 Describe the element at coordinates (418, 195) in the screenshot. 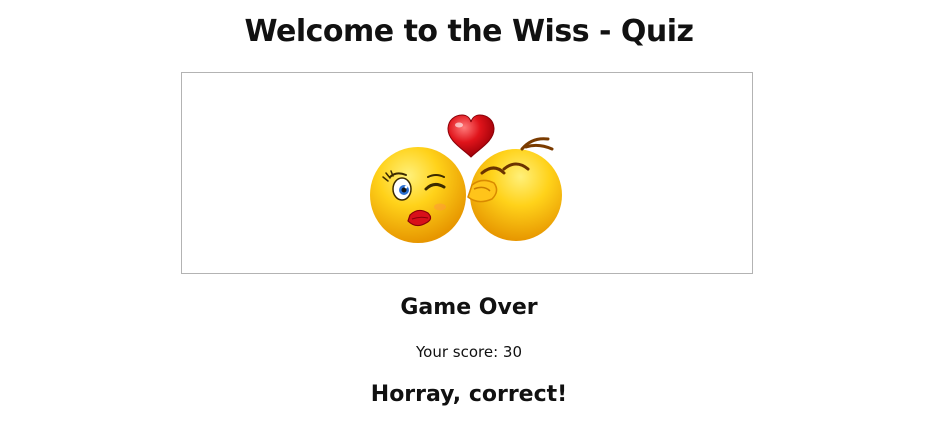

I see `left-face` at that location.